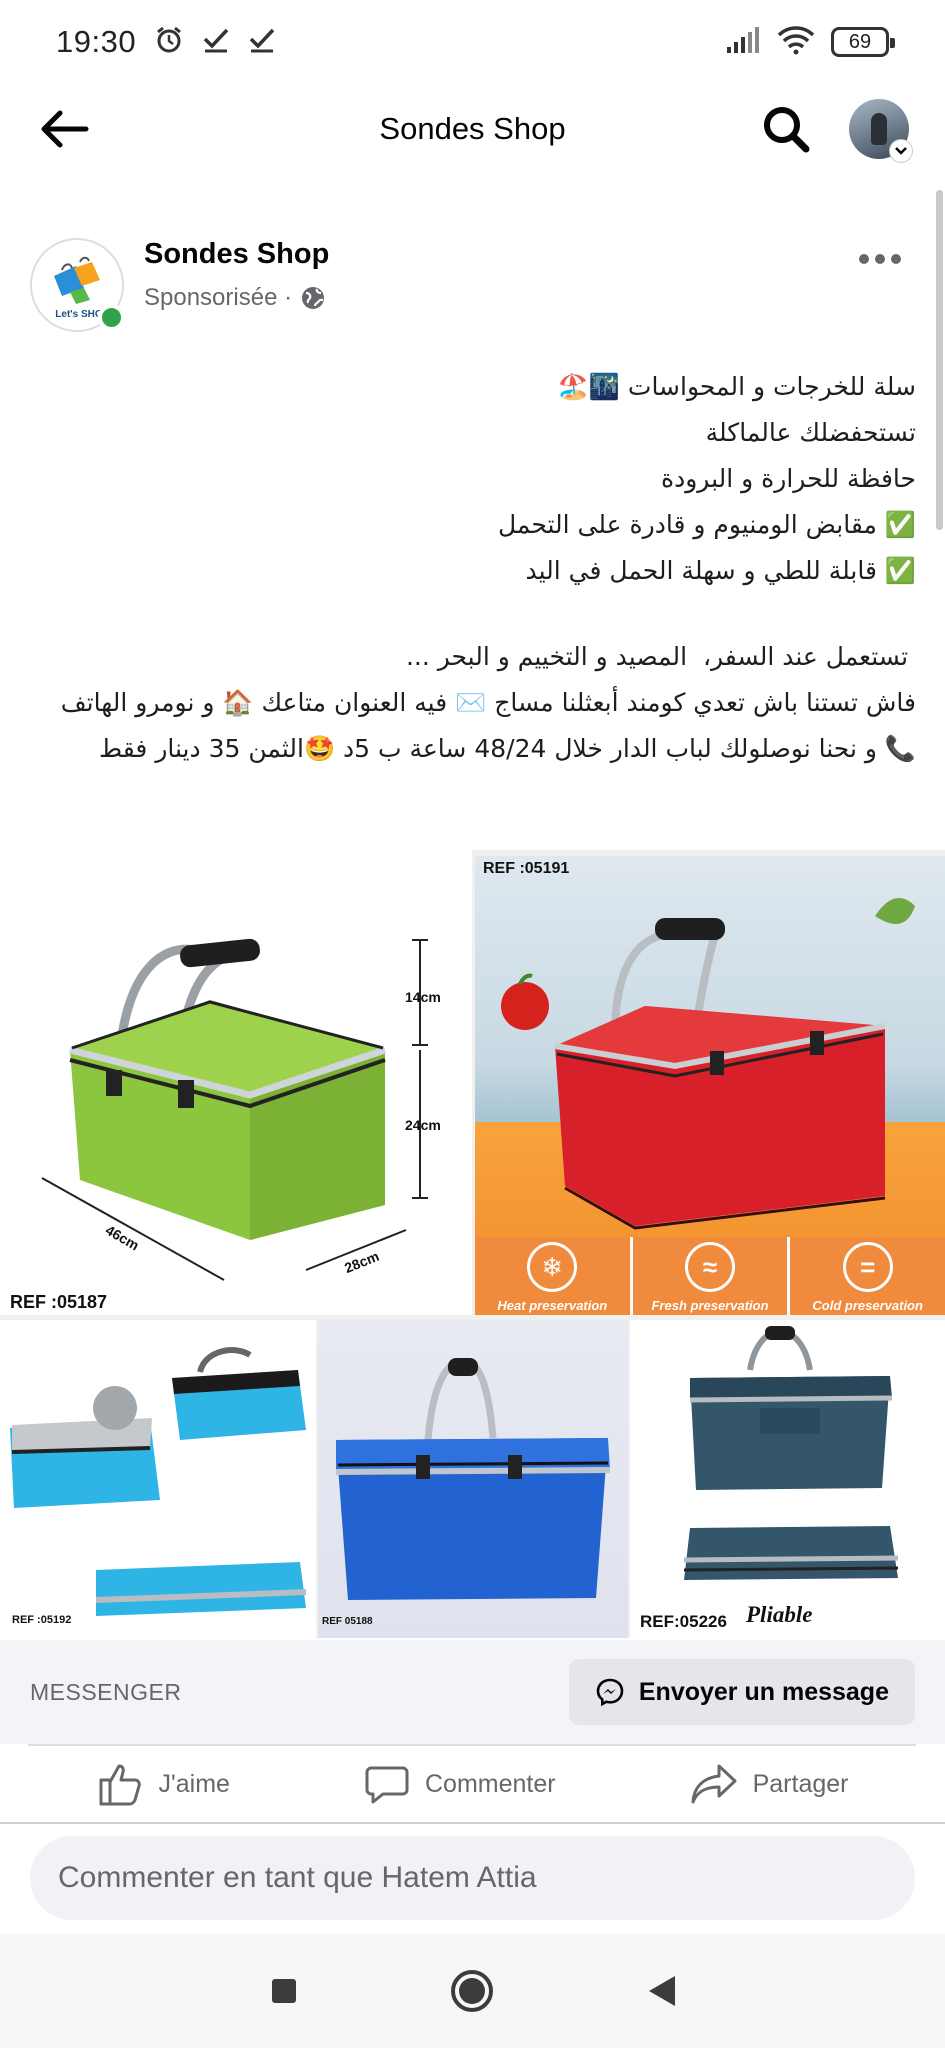 The width and height of the screenshot is (945, 2048). I want to click on comment-input, so click(472, 1878).